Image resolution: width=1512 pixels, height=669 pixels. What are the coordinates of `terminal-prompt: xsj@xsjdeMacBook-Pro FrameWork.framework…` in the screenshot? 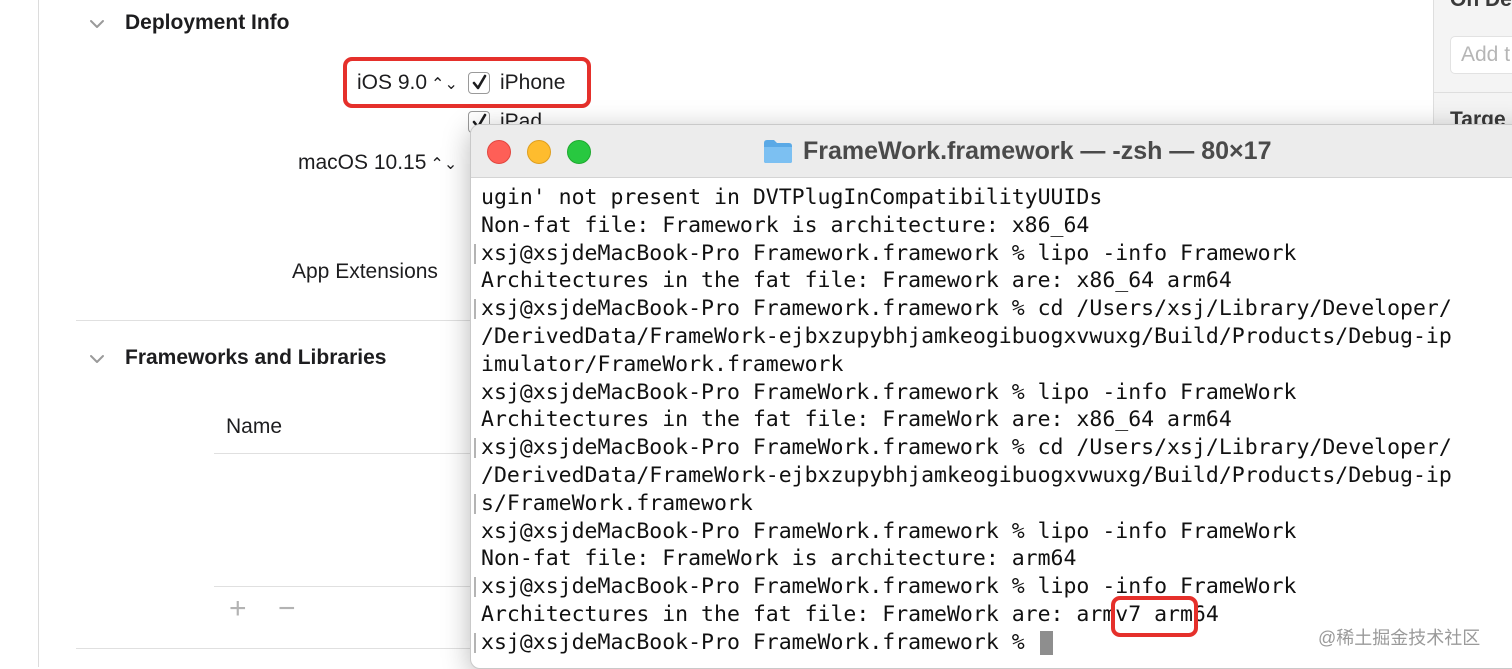 It's located at (759, 642).